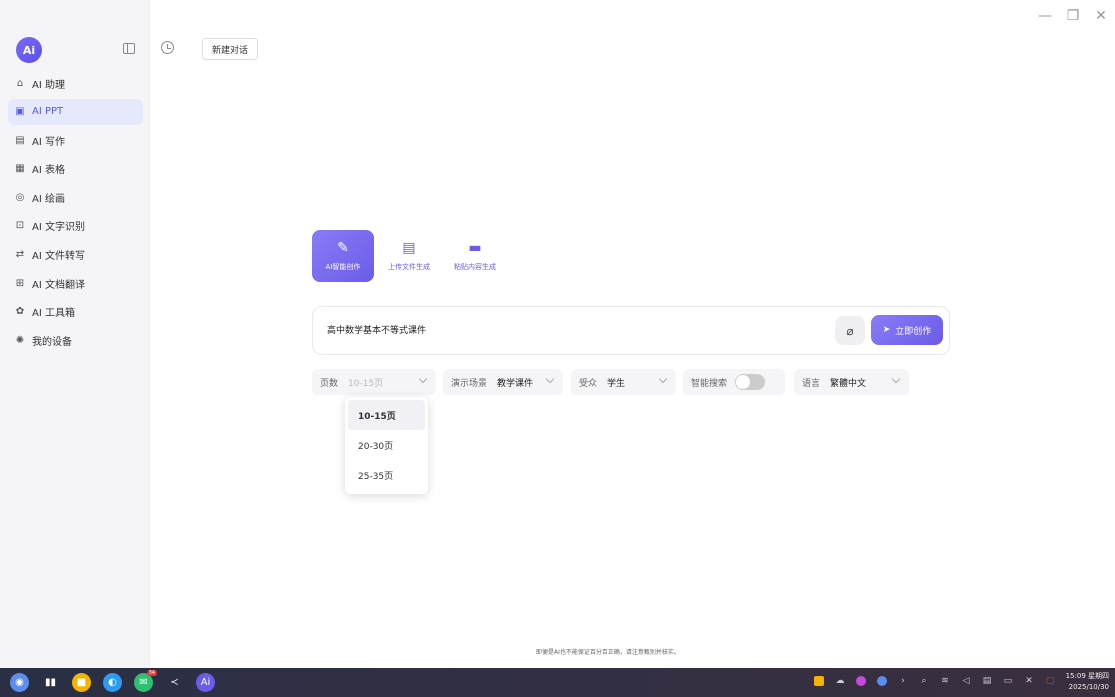 This screenshot has width=1115, height=697. I want to click on files-icon: ■, so click(81, 682).